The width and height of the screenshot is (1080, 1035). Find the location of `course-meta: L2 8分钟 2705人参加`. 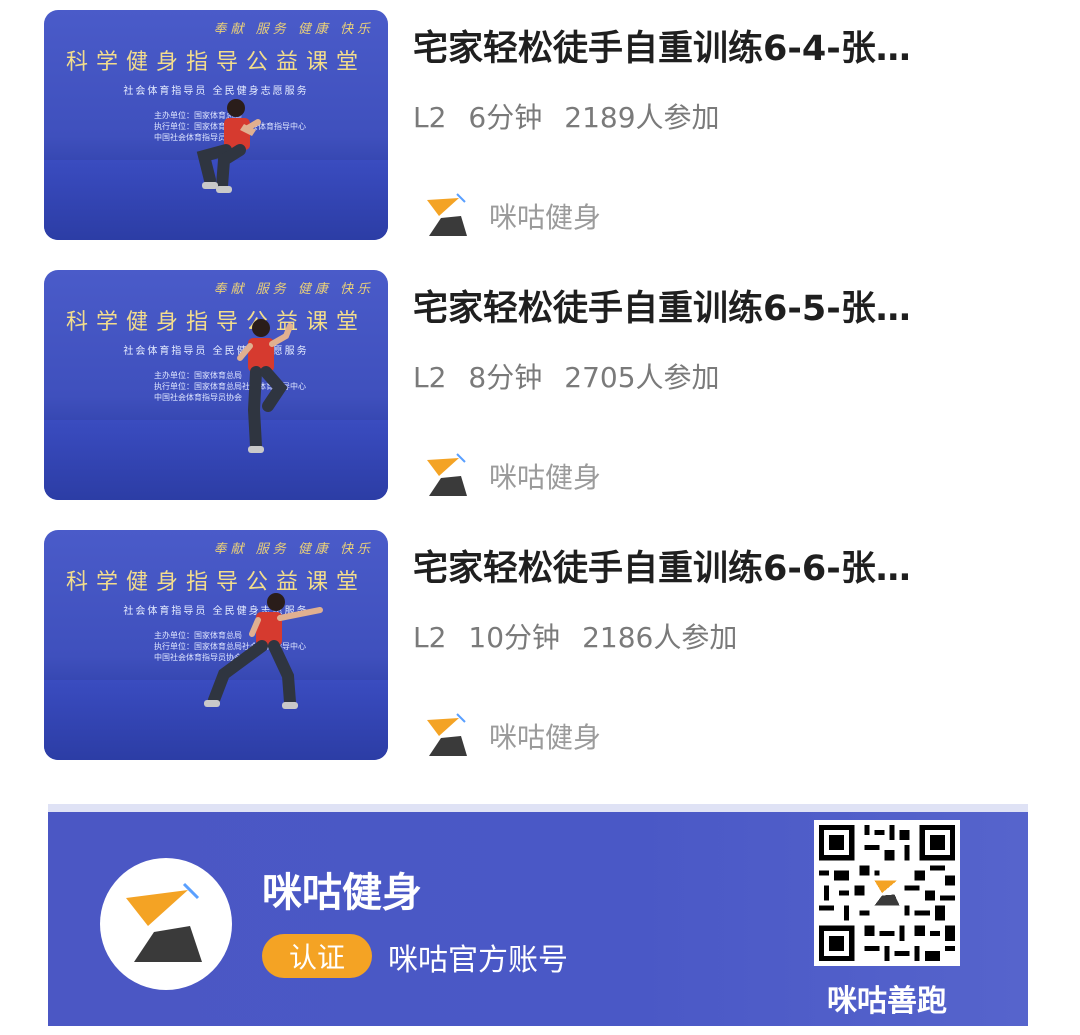

course-meta: L2 8分钟 2705人参加 is located at coordinates (577, 378).